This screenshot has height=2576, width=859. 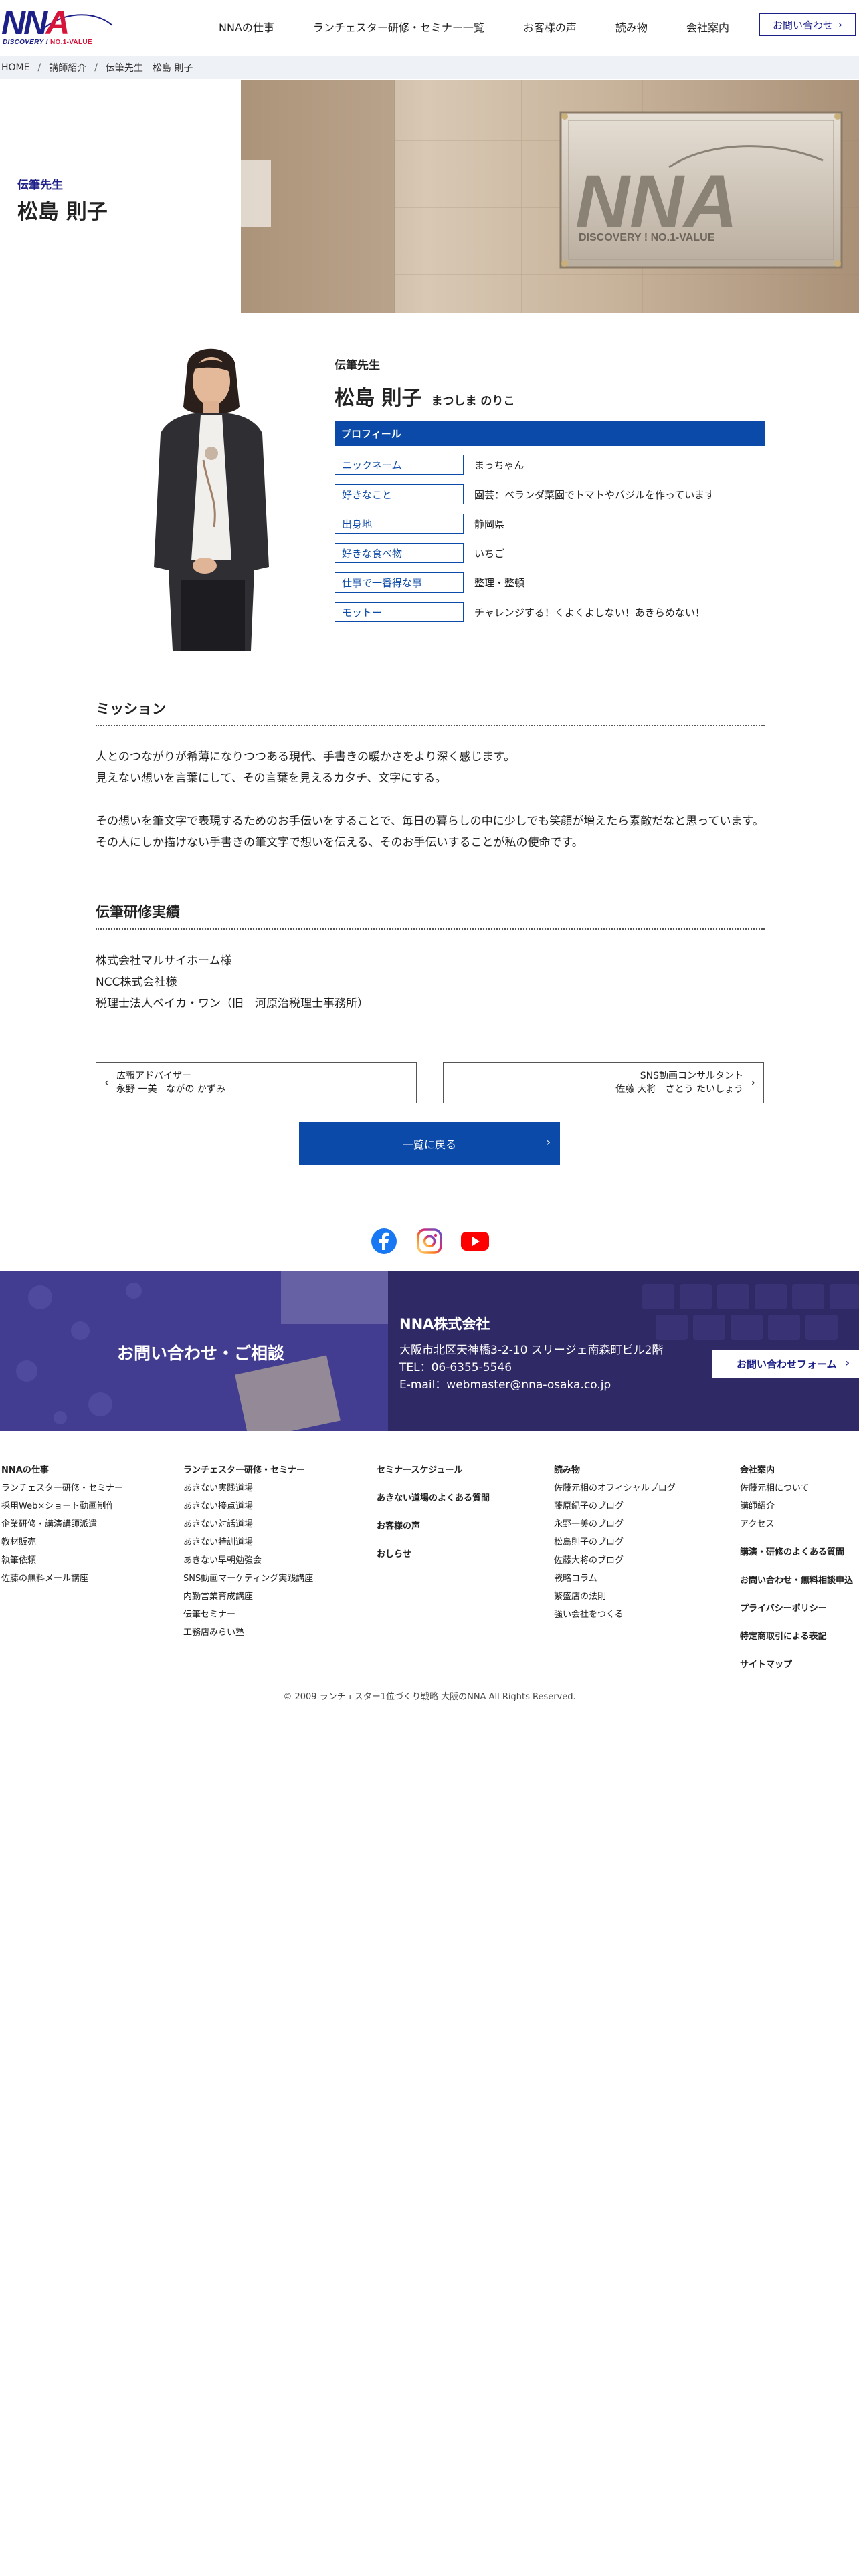 What do you see at coordinates (149, 68) in the screenshot?
I see `breadcrumb-current: 伝筆先生 松島 則子` at bounding box center [149, 68].